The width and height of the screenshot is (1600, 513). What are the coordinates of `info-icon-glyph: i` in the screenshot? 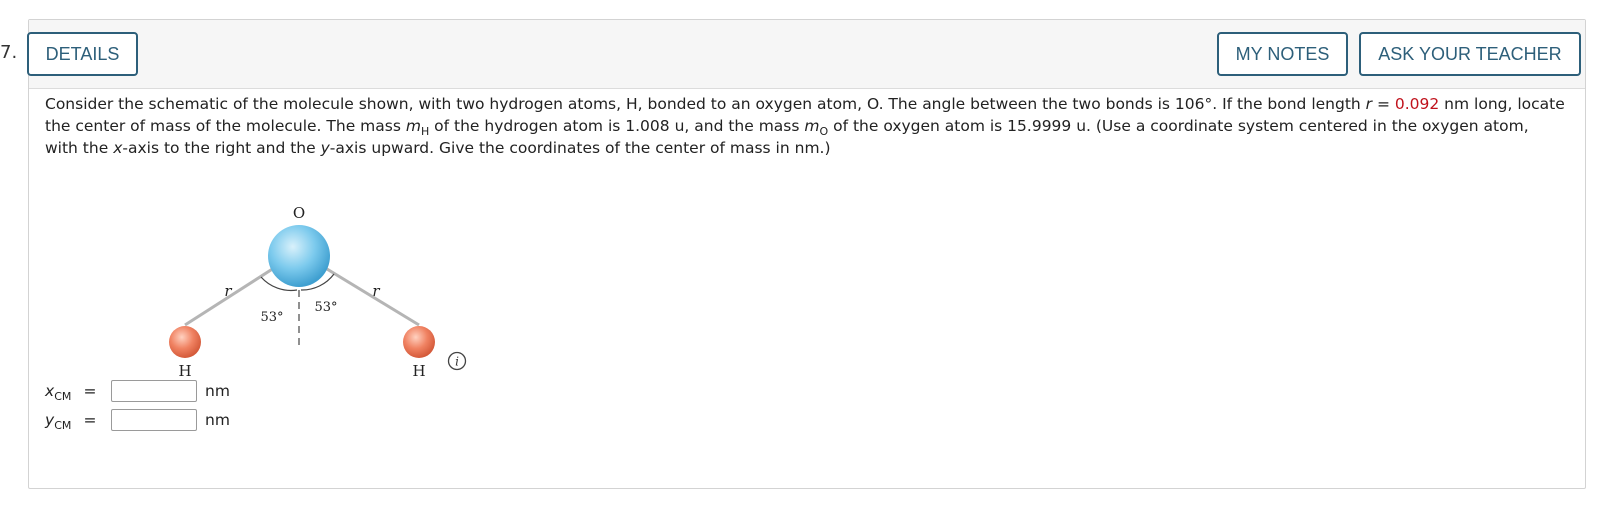 It's located at (457, 362).